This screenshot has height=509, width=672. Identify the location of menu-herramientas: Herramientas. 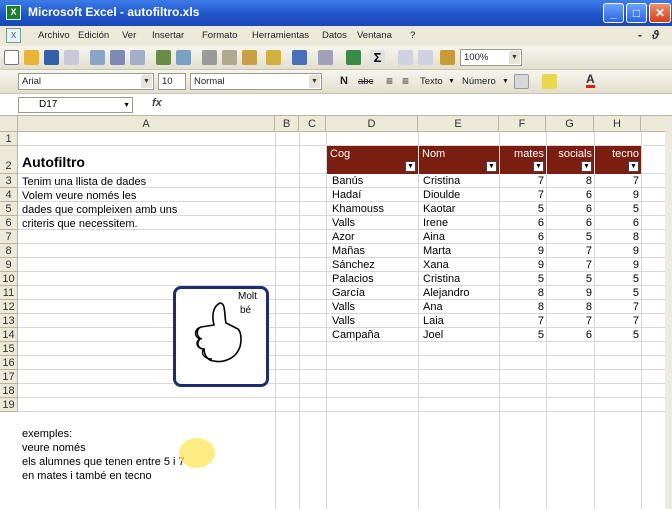
(280, 35).